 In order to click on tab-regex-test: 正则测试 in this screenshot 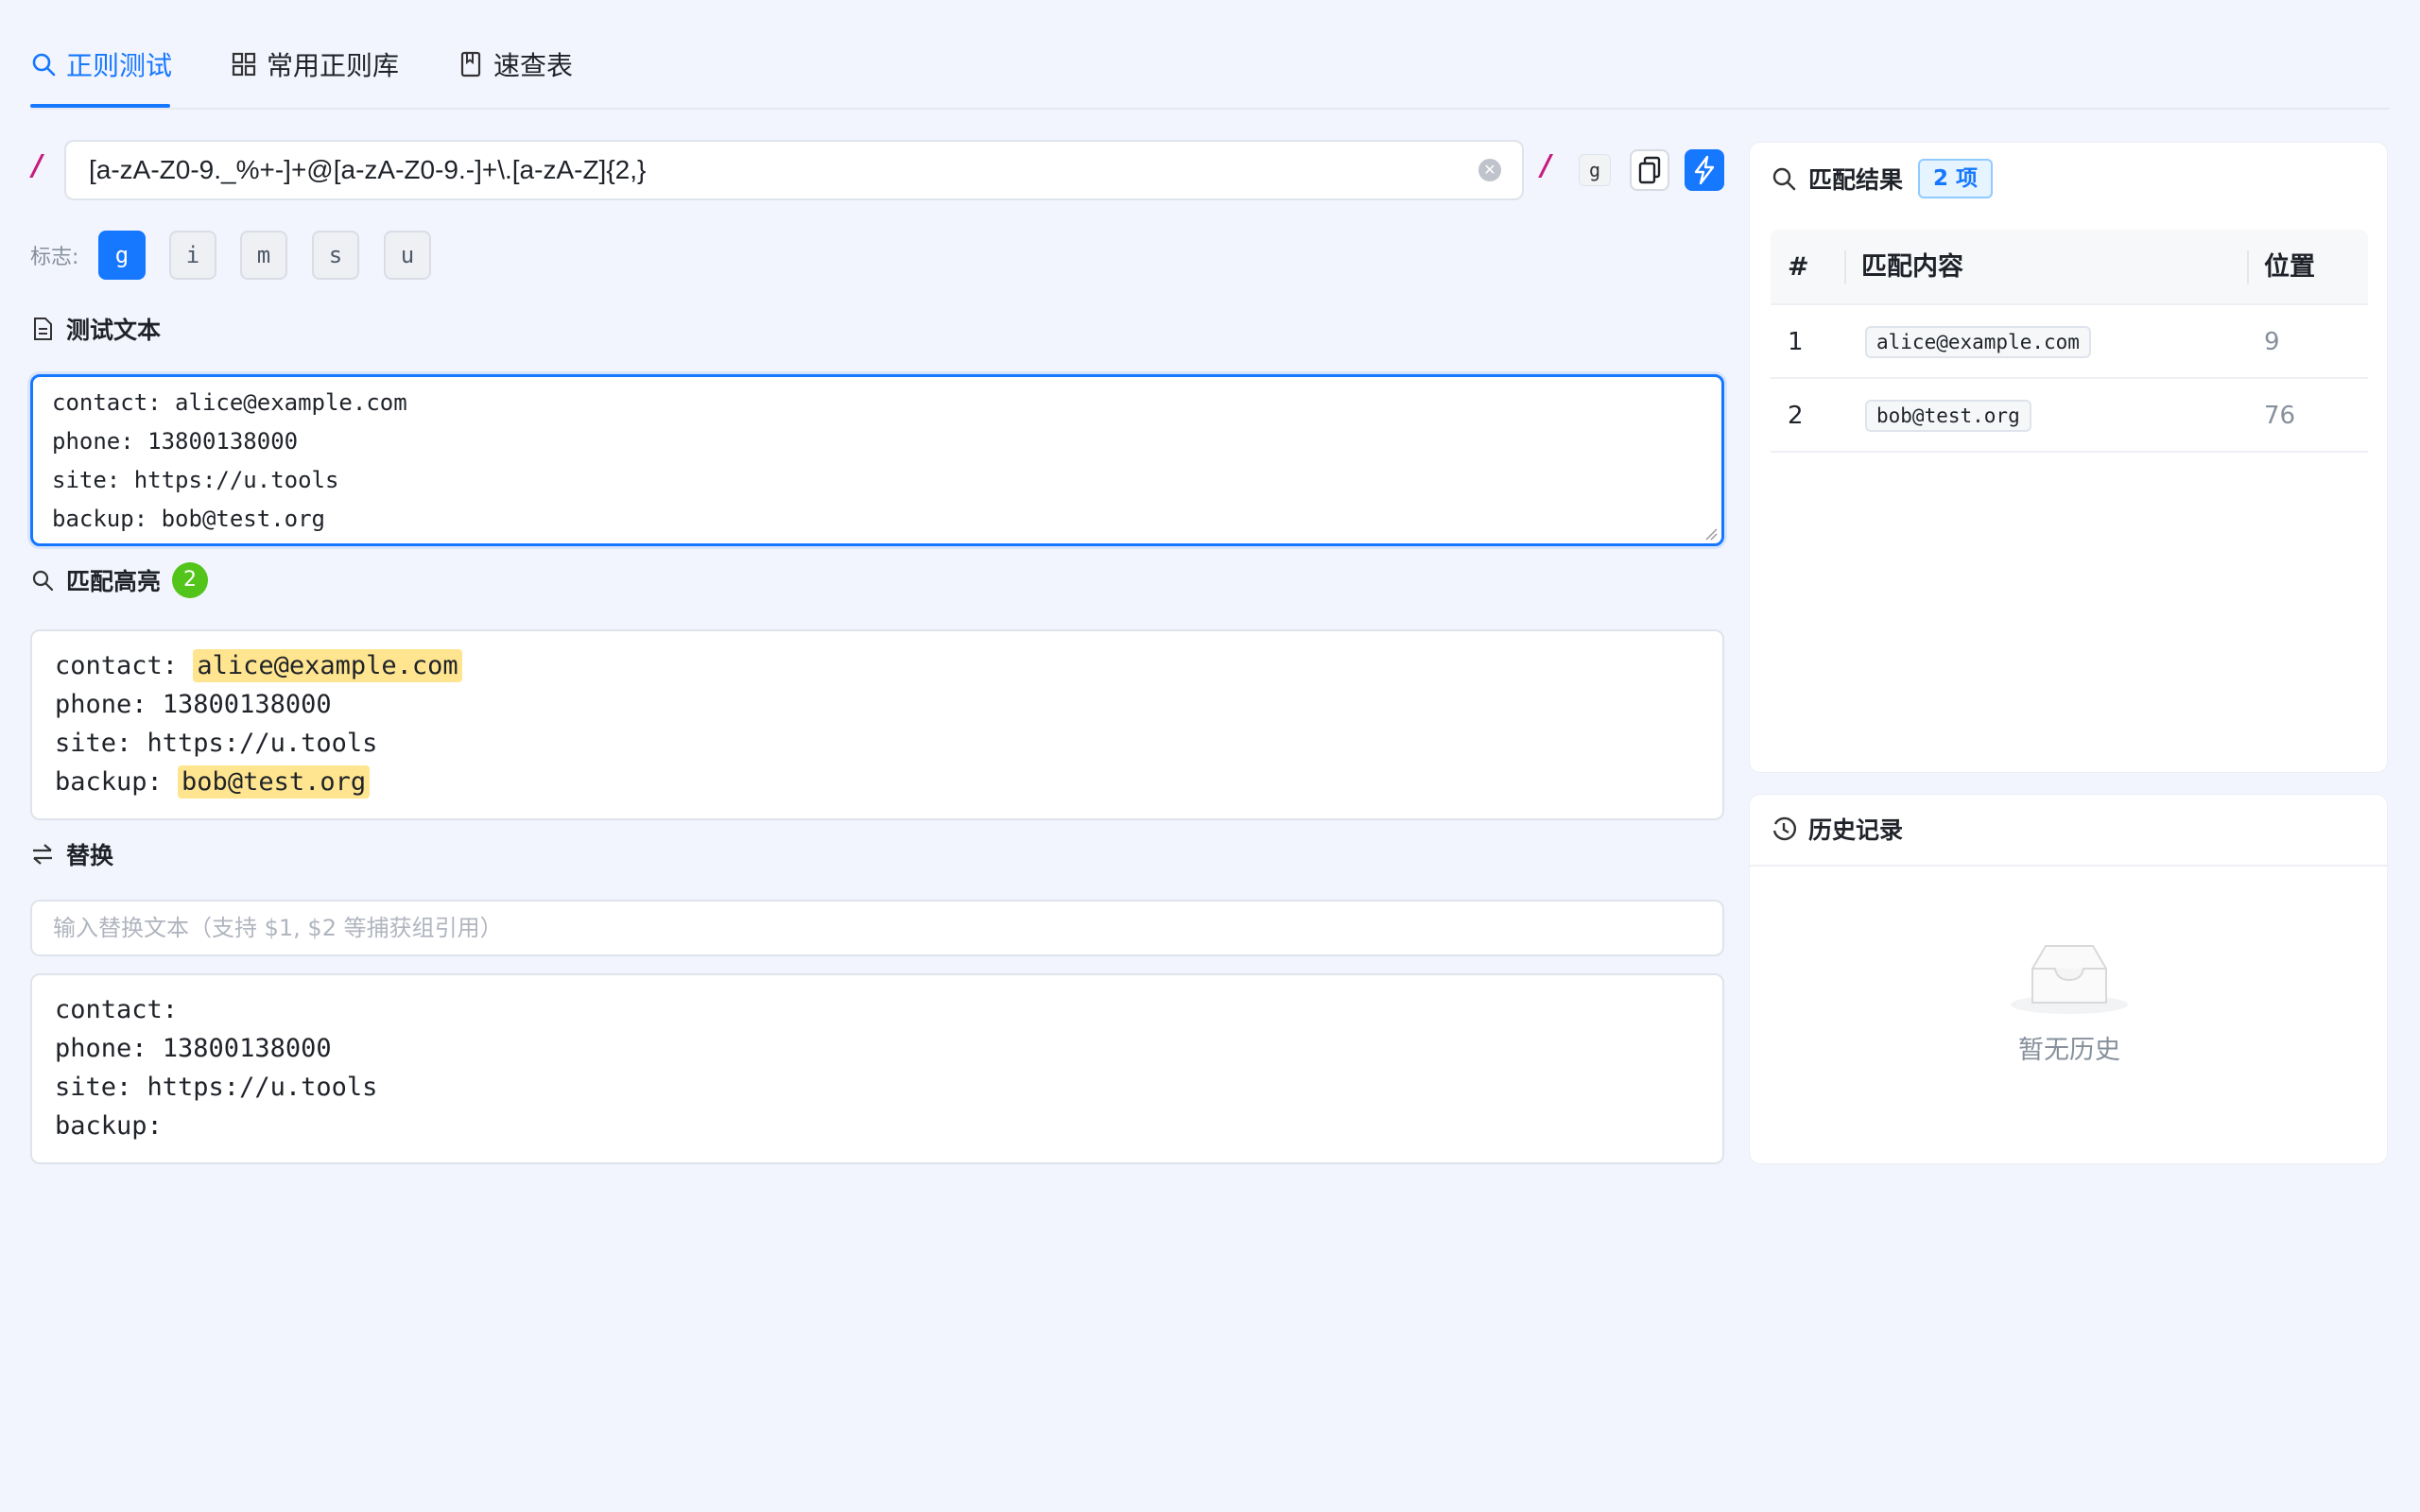, I will do `click(101, 64)`.